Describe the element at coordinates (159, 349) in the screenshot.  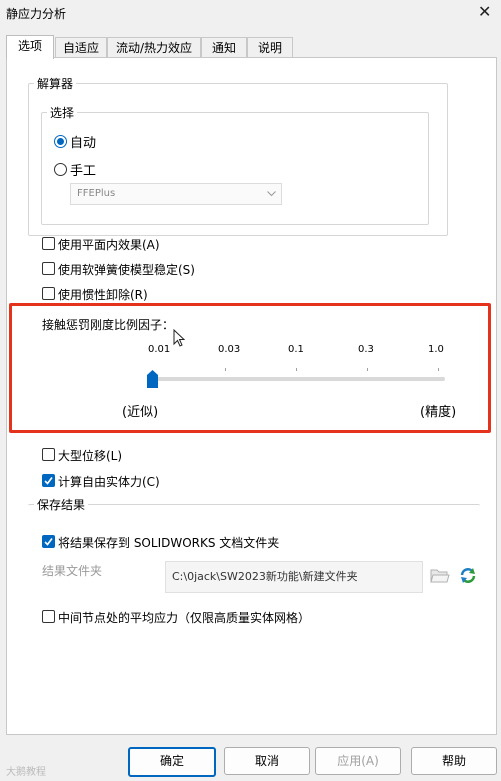
I see `tick-label-0: 0.01` at that location.